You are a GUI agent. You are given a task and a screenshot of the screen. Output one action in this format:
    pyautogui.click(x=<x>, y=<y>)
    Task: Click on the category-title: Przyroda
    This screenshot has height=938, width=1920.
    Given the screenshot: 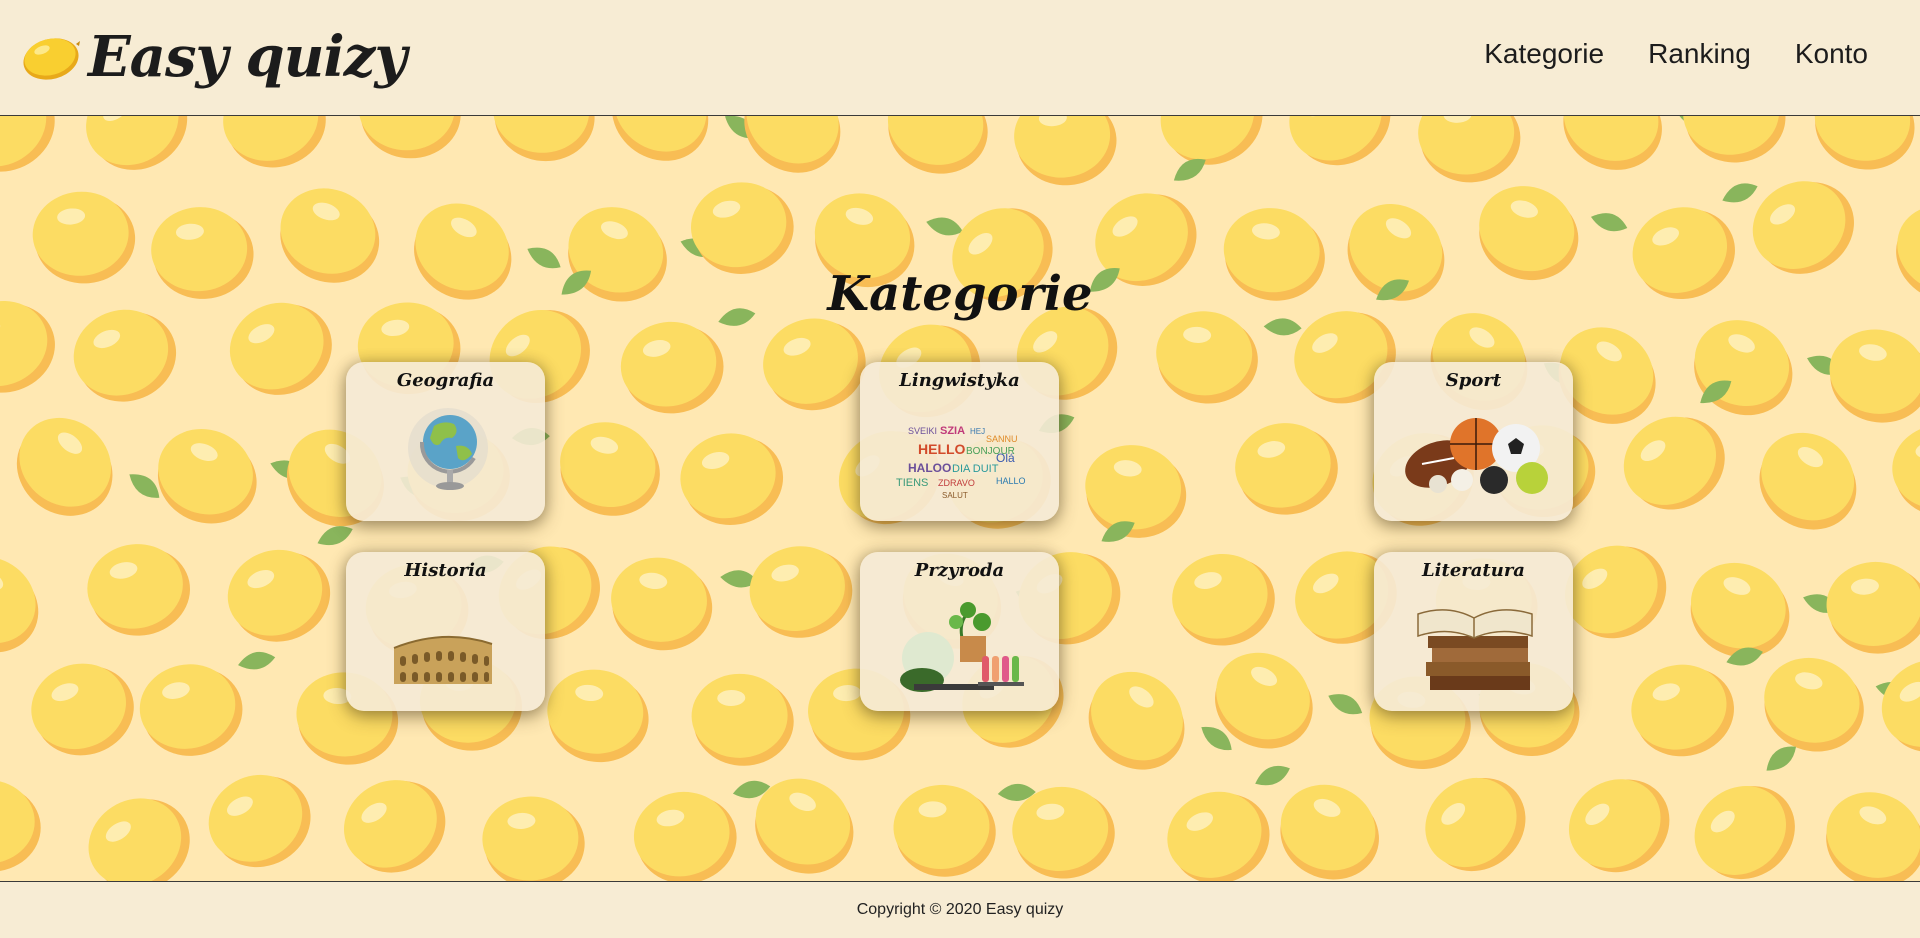 What is the action you would take?
    pyautogui.click(x=959, y=570)
    